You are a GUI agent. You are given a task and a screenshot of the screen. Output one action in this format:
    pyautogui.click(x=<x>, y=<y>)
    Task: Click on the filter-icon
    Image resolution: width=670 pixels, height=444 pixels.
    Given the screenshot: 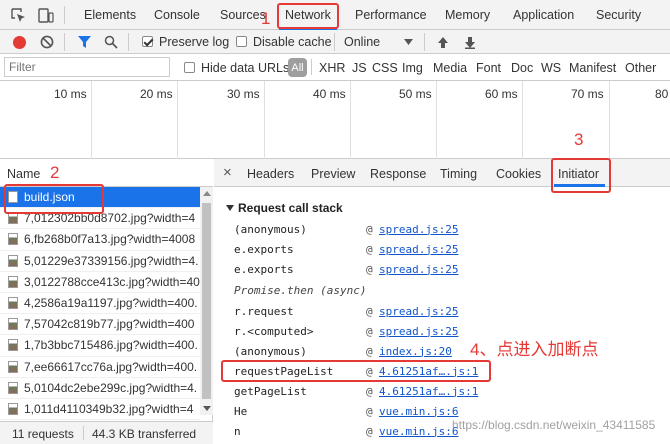 What is the action you would take?
    pyautogui.click(x=84, y=42)
    